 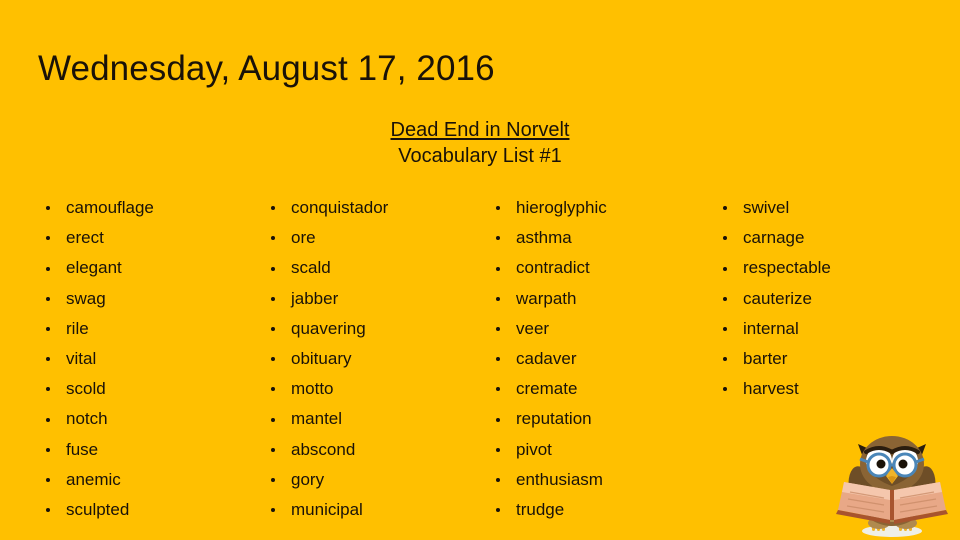 I want to click on subtitle-block: Dead End in Norvelt Vocabulary List #1, so click(x=480, y=143).